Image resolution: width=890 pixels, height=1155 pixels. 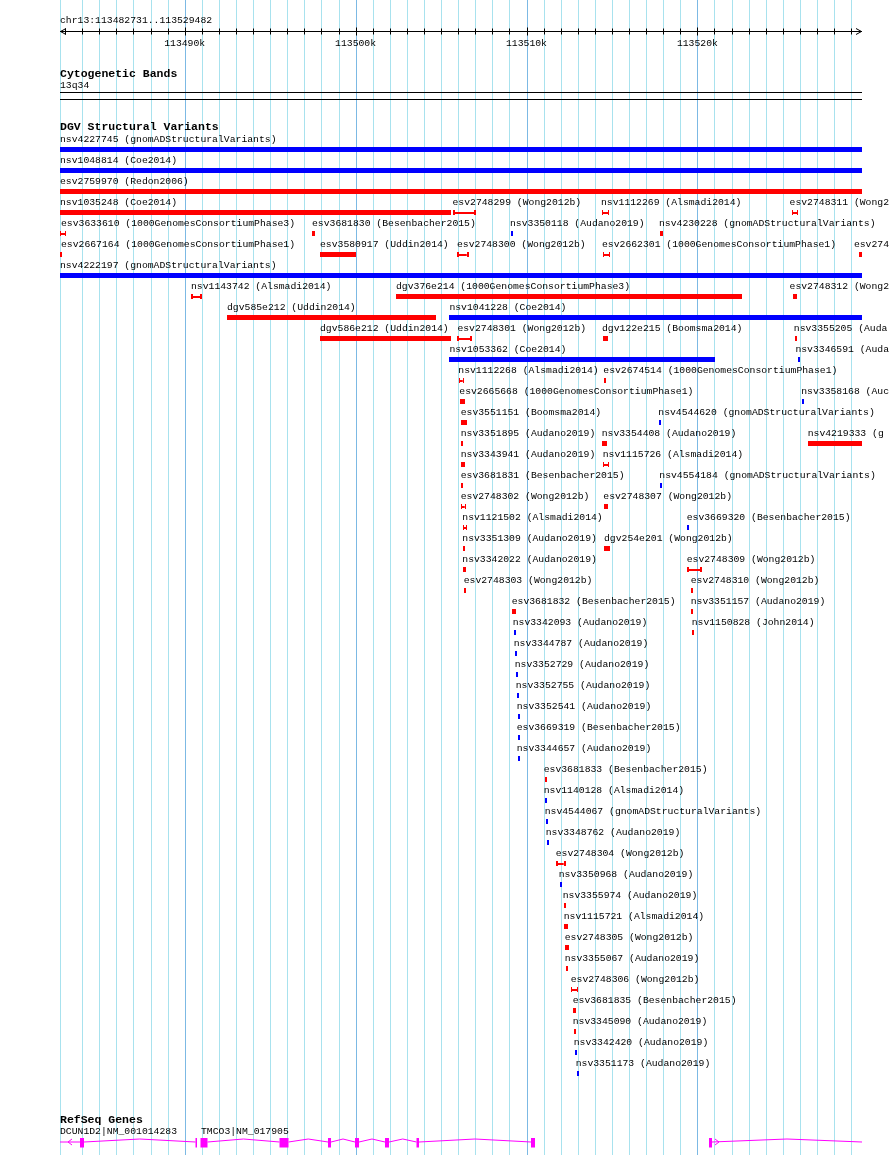 What do you see at coordinates (178, 245) in the screenshot?
I see `variant-label: esv2667164 (1000GenomesConsortiumPhase1)` at bounding box center [178, 245].